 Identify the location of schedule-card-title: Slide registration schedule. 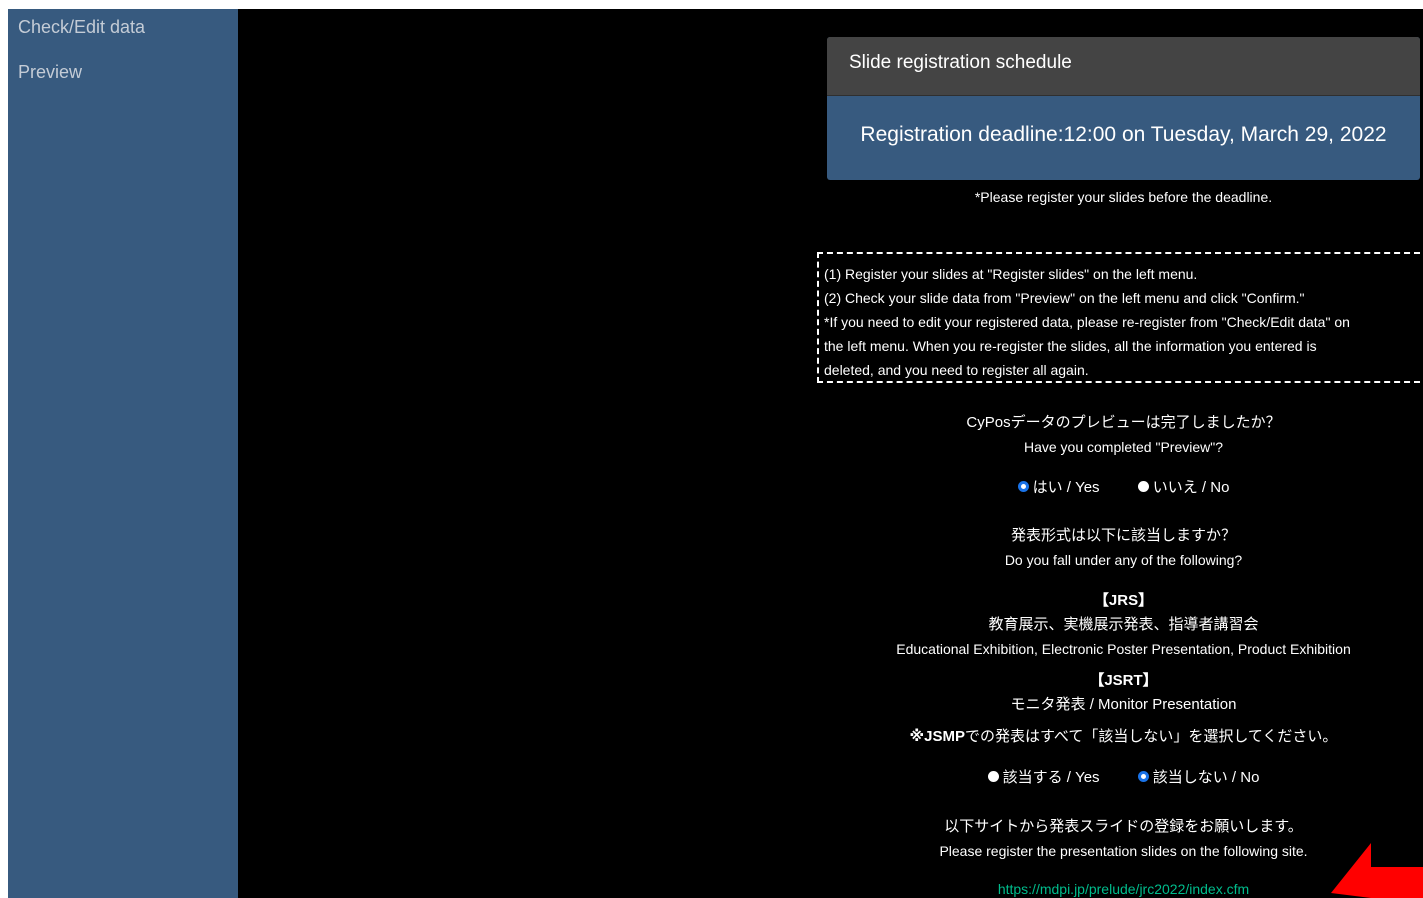
(1123, 66).